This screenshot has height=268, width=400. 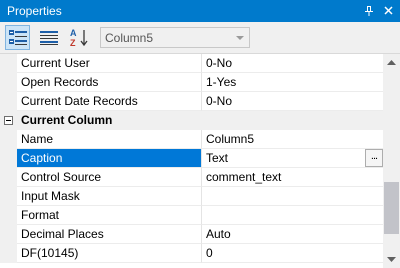 I want to click on property-value: Column5, so click(x=292, y=139).